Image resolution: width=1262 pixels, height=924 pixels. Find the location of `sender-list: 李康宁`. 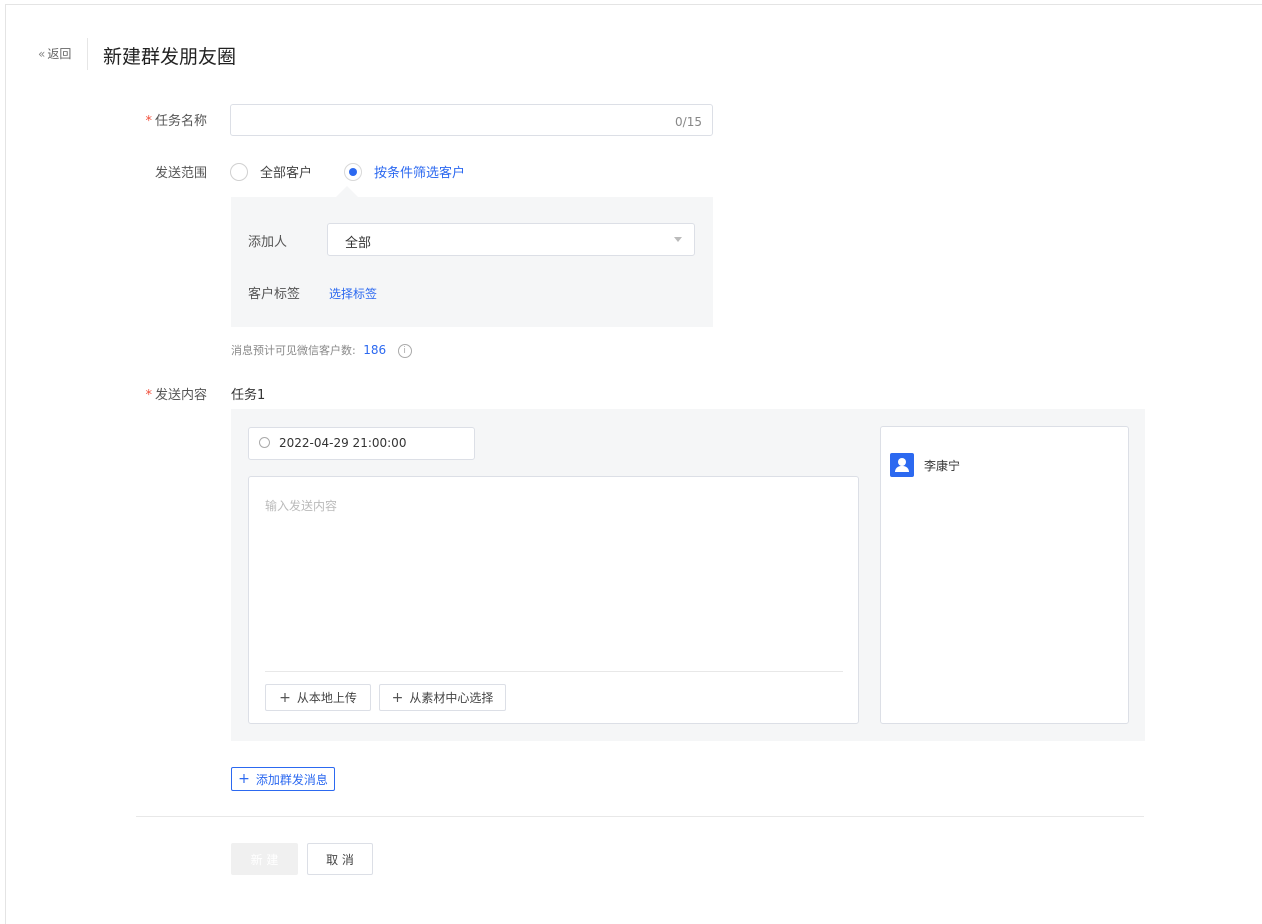

sender-list: 李康宁 is located at coordinates (1004, 575).